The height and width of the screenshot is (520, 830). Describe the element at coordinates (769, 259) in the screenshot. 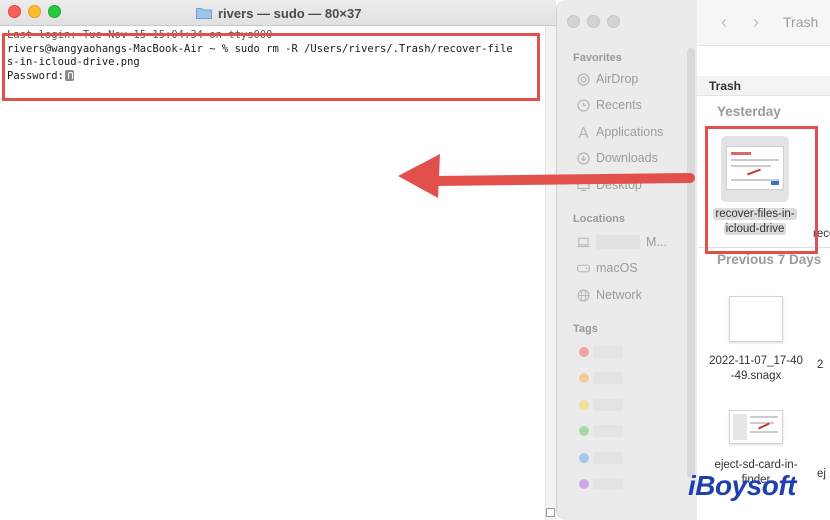

I see `group-heading-previous-7-days: Previous 7 Days` at that location.